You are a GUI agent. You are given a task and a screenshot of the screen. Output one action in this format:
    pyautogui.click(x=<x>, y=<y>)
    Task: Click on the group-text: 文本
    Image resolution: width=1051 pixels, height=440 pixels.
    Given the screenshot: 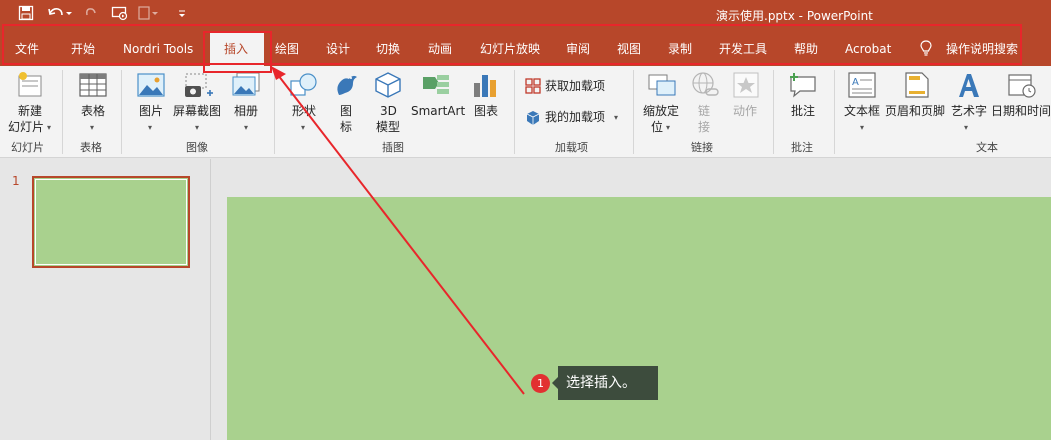 What is the action you would take?
    pyautogui.click(x=987, y=147)
    